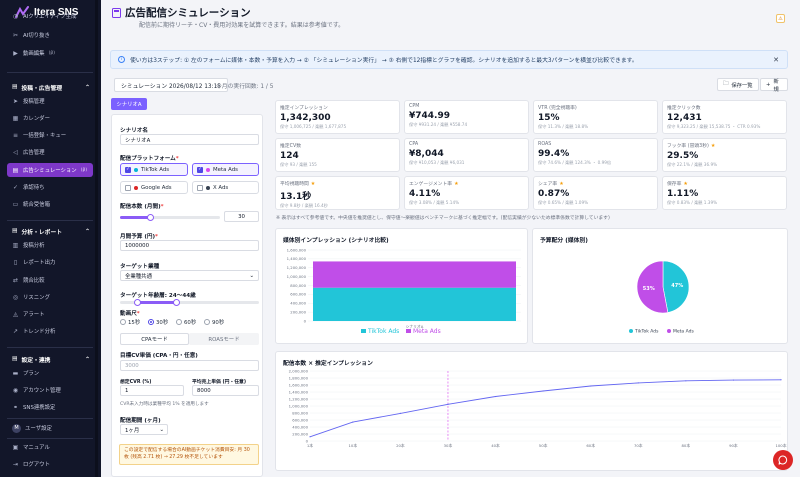 Image resolution: width=800 pixels, height=477 pixels. Describe the element at coordinates (189, 245) in the screenshot. I see `budget-input: 1000000` at that location.